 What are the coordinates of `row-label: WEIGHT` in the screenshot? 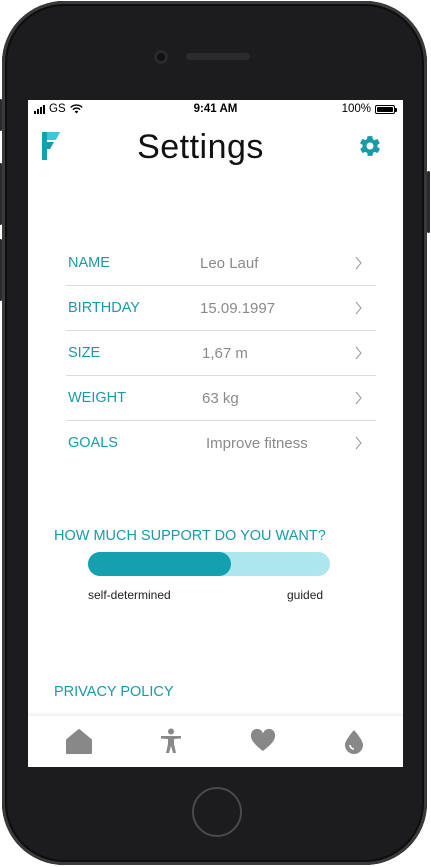 It's located at (97, 398).